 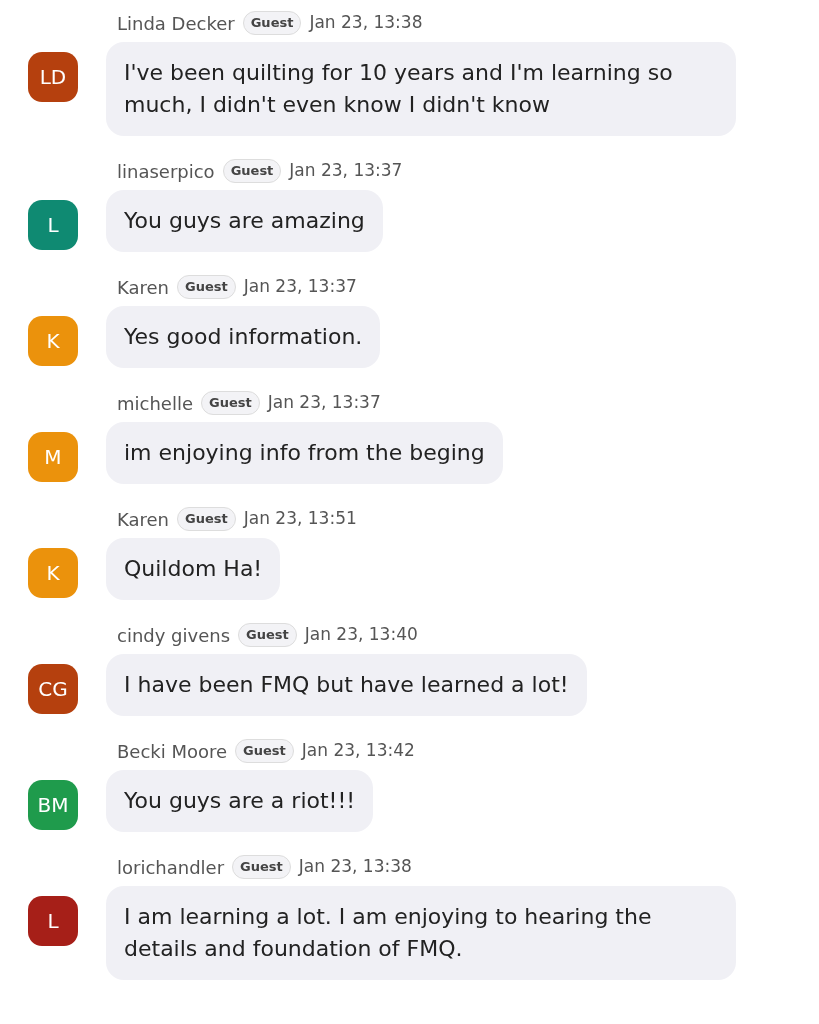 I want to click on message-bubble: I have been FMQ but have learned a lot!, so click(x=346, y=685).